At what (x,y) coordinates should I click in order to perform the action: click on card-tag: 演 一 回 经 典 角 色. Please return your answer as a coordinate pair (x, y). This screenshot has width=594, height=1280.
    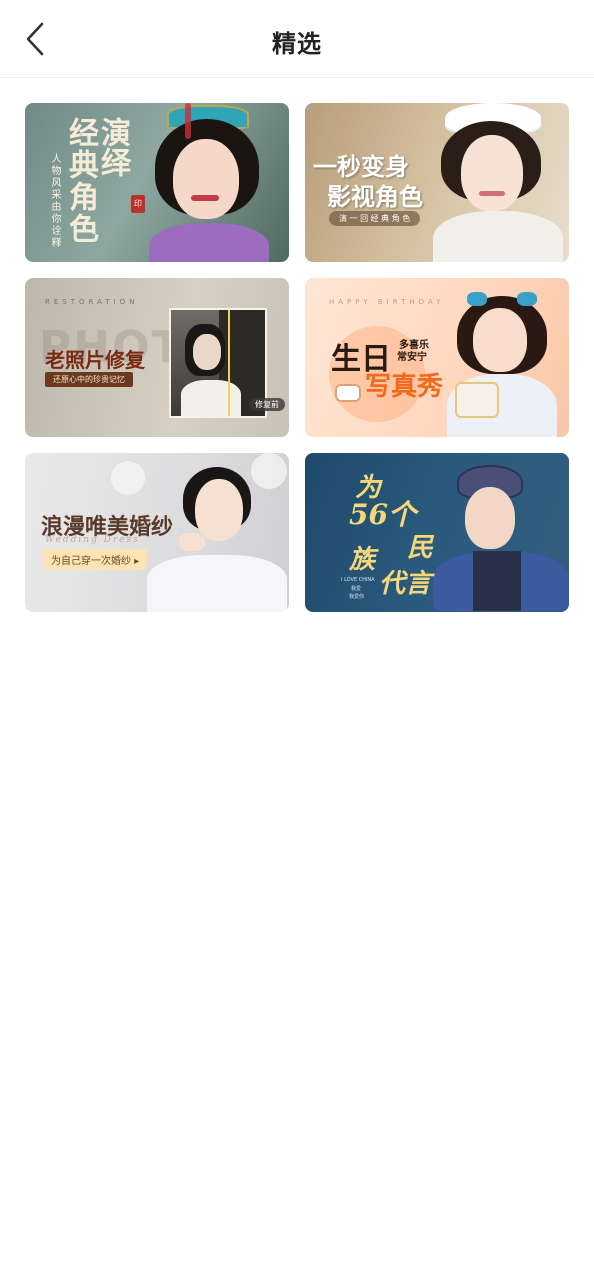
    Looking at the image, I should click on (375, 218).